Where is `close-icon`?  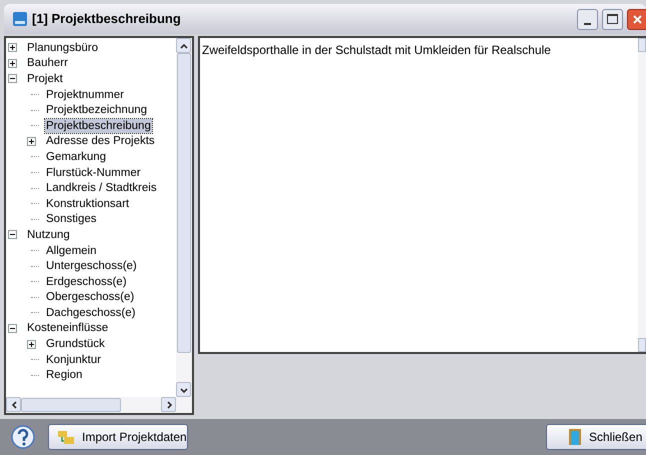 close-icon is located at coordinates (637, 19).